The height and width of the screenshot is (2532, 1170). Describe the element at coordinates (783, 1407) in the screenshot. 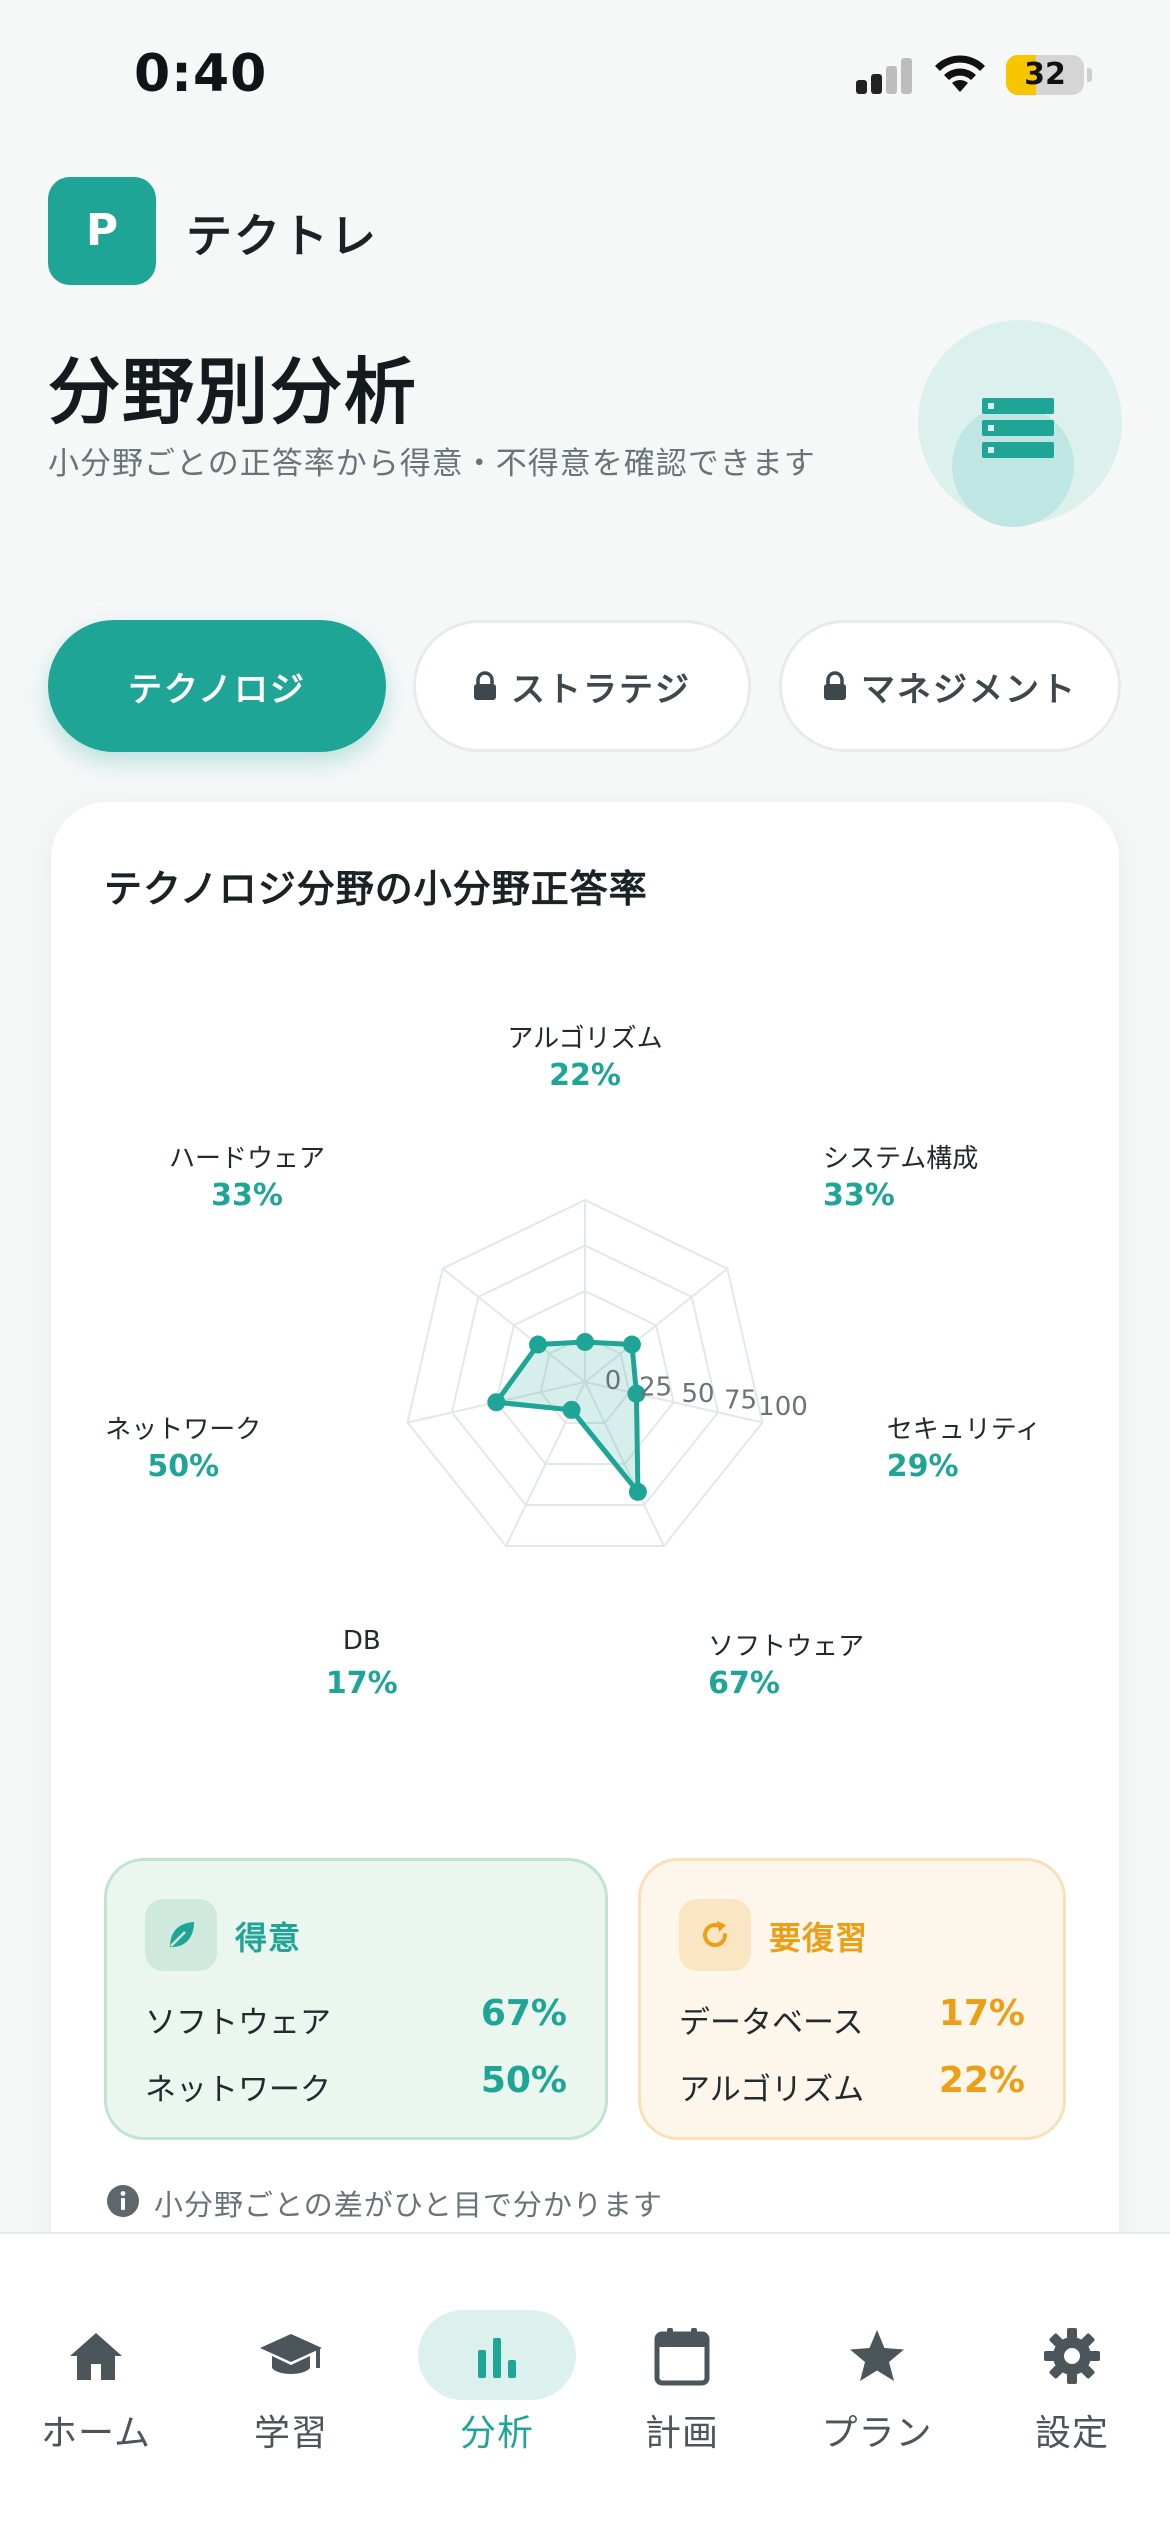

I see `radar-tick-label: 100` at that location.